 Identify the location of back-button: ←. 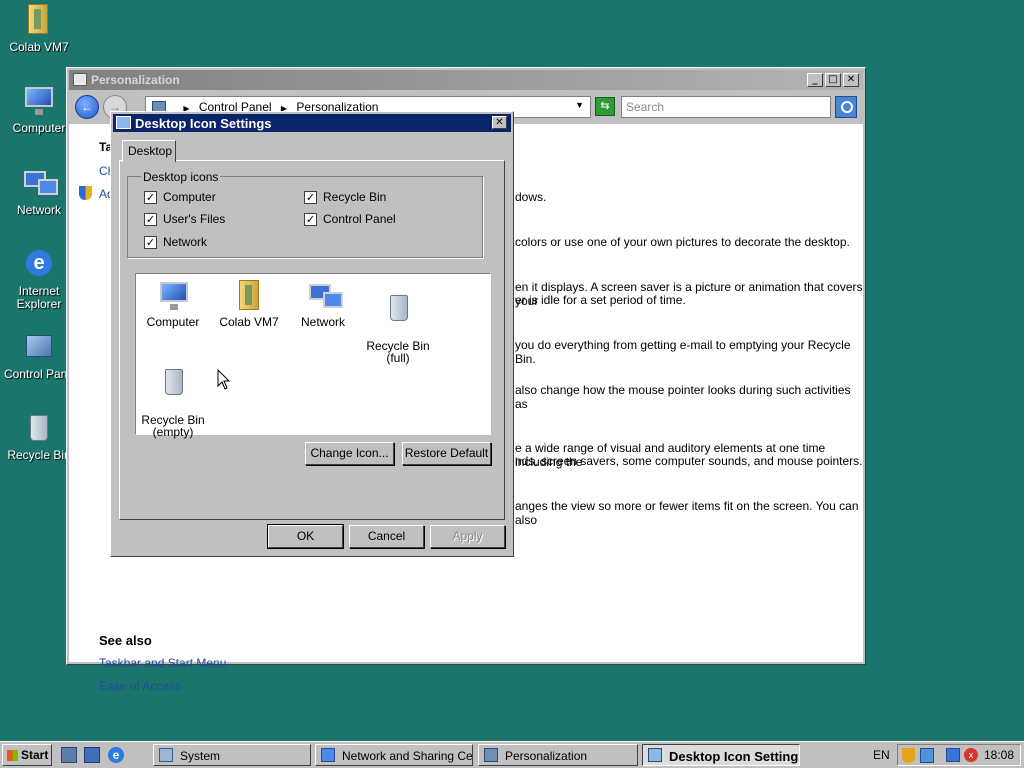
(87, 107).